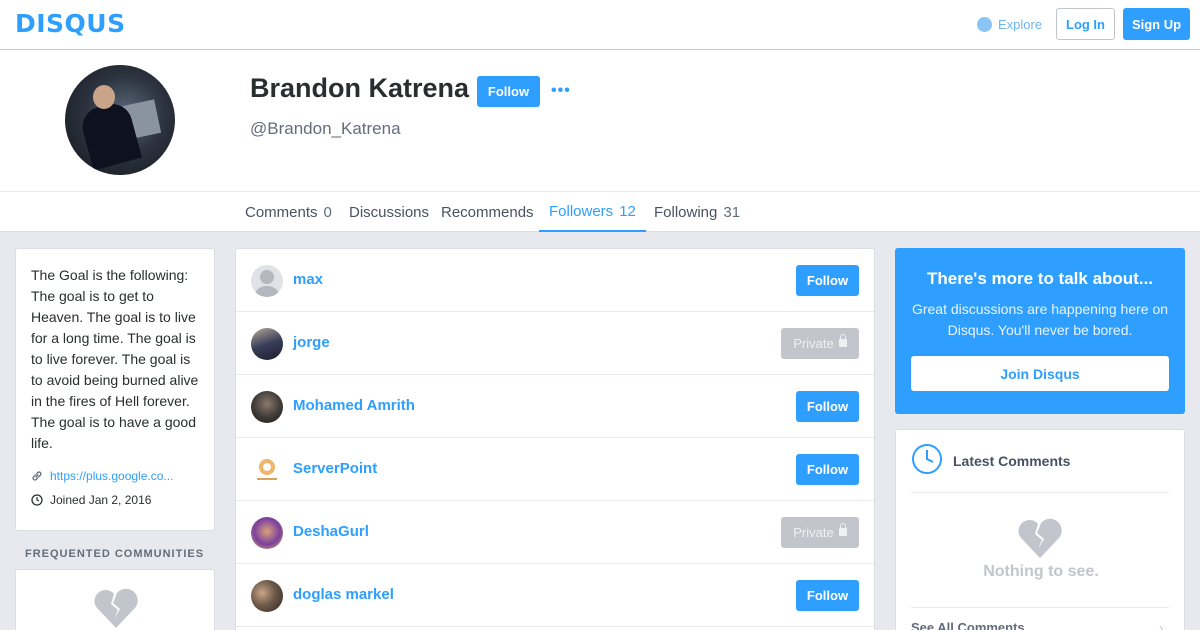 Image resolution: width=1200 pixels, height=630 pixels. Describe the element at coordinates (1161, 625) in the screenshot. I see `chevron-right-icon: ›` at that location.